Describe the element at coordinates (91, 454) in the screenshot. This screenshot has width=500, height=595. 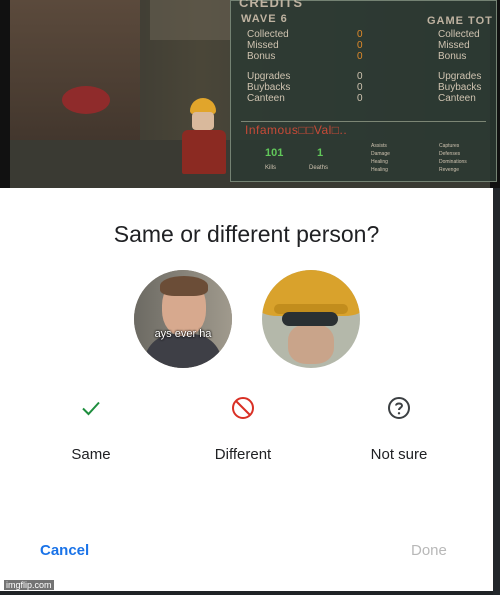
I see `same-label: Same` at that location.